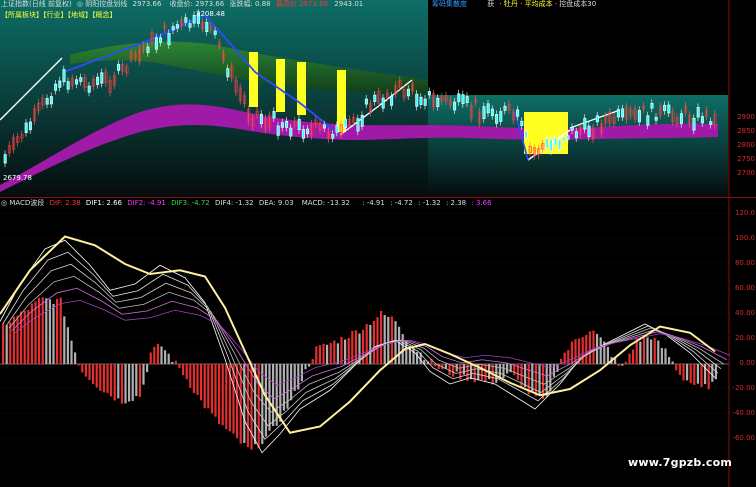  I want to click on dif3-value: DIF3: -4.72, so click(190, 203).